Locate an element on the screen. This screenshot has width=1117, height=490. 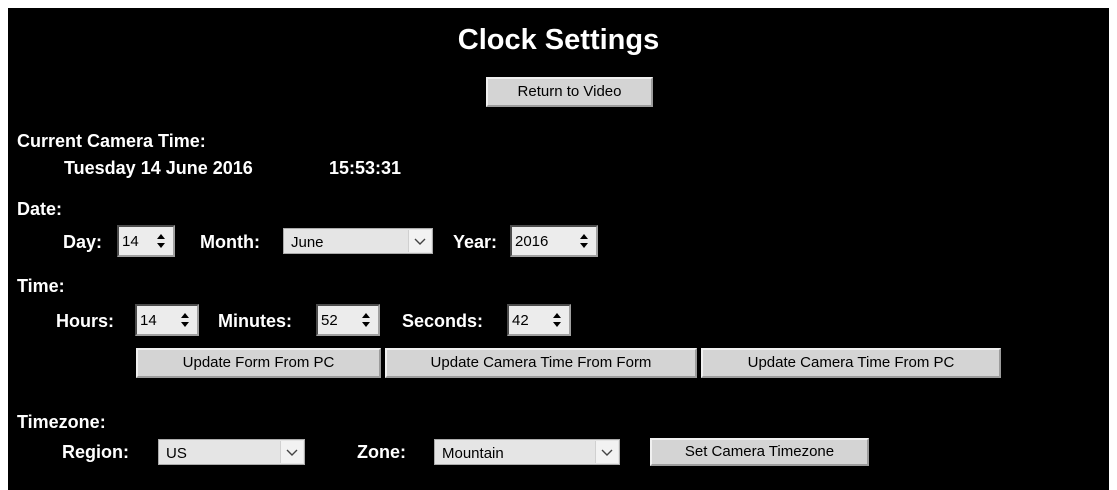
minutes-label: Minutes: is located at coordinates (255, 321).